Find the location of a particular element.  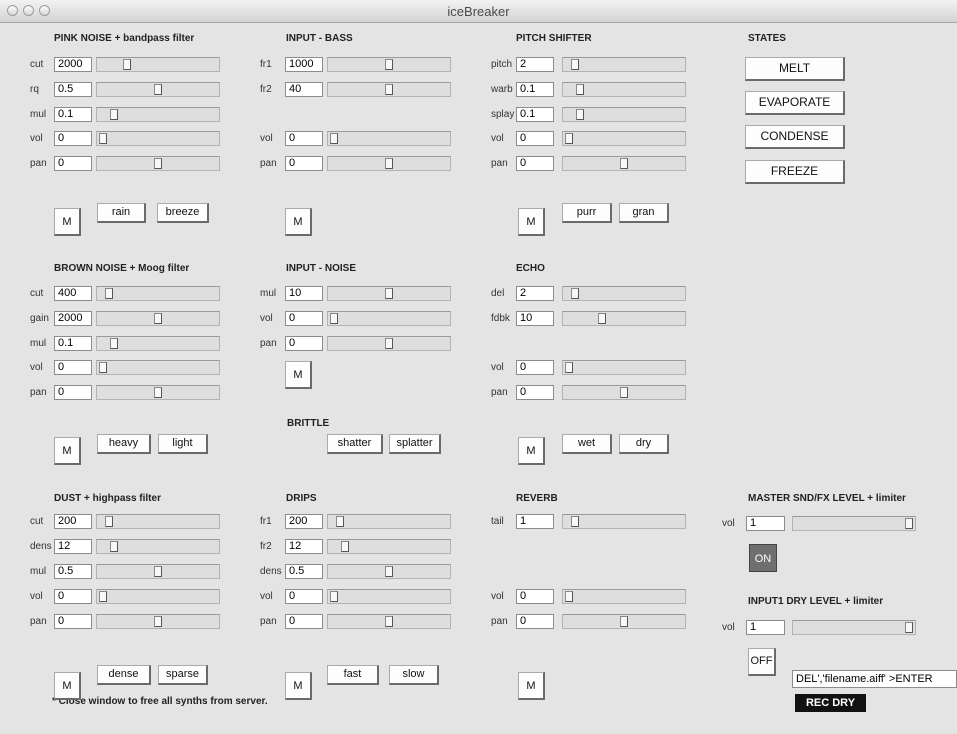

reverb-pan-slider-handle is located at coordinates (624, 621).